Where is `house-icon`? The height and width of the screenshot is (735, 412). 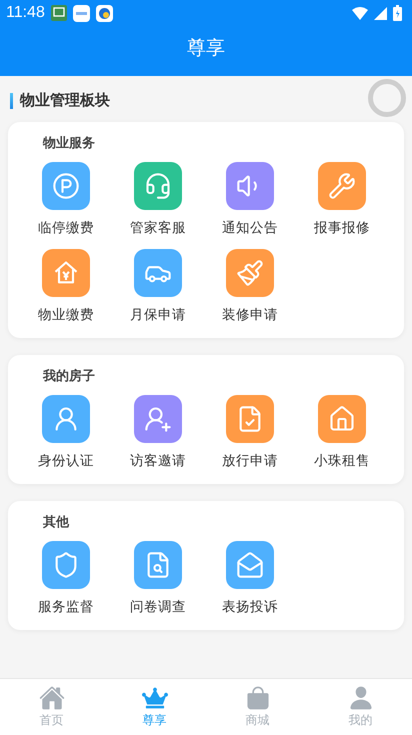 house-icon is located at coordinates (342, 419).